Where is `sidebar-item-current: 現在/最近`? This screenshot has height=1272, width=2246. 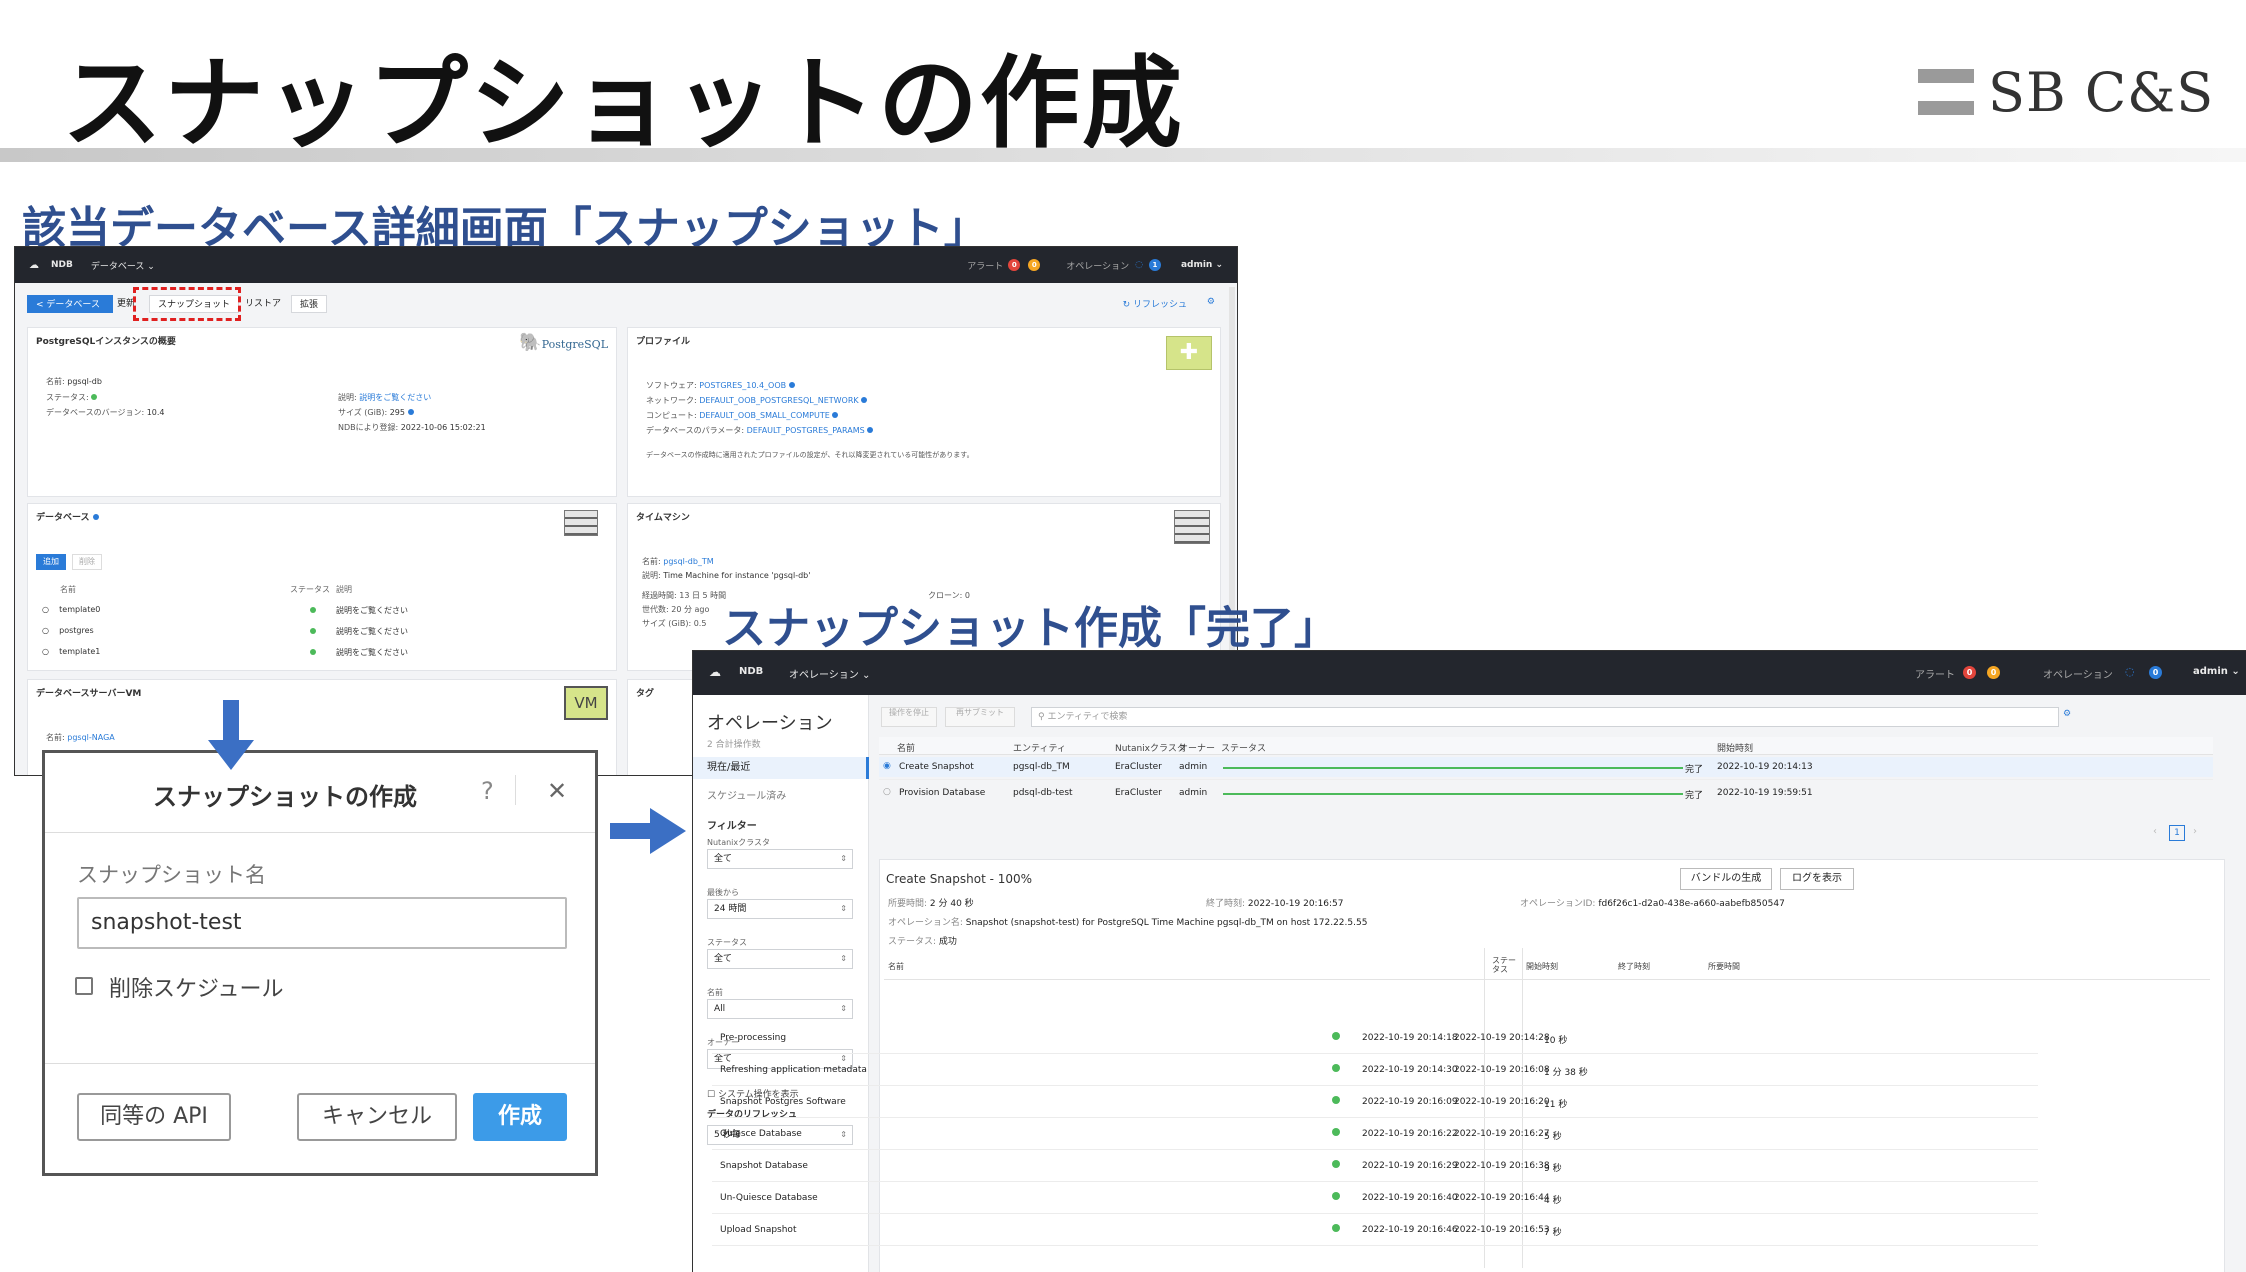 sidebar-item-current: 現在/最近 is located at coordinates (781, 768).